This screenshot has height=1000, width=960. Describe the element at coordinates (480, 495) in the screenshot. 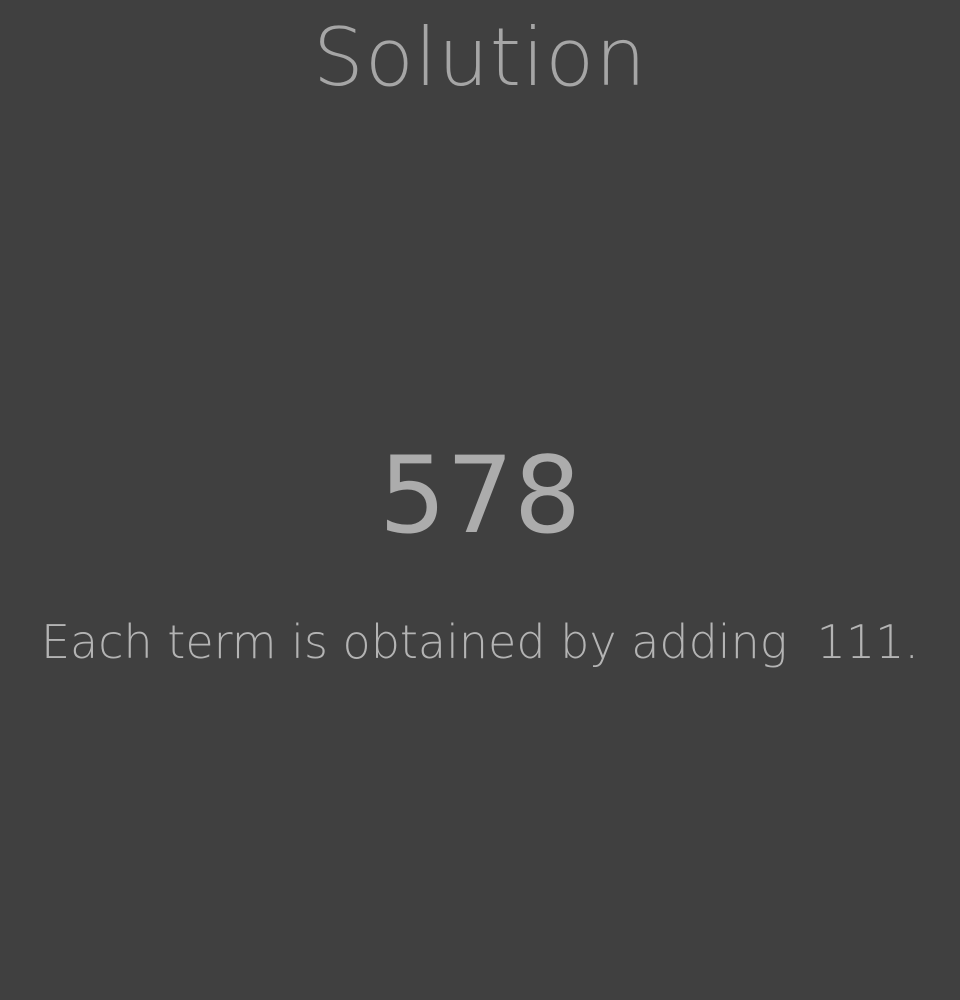

I see `answer-value: 578` at that location.